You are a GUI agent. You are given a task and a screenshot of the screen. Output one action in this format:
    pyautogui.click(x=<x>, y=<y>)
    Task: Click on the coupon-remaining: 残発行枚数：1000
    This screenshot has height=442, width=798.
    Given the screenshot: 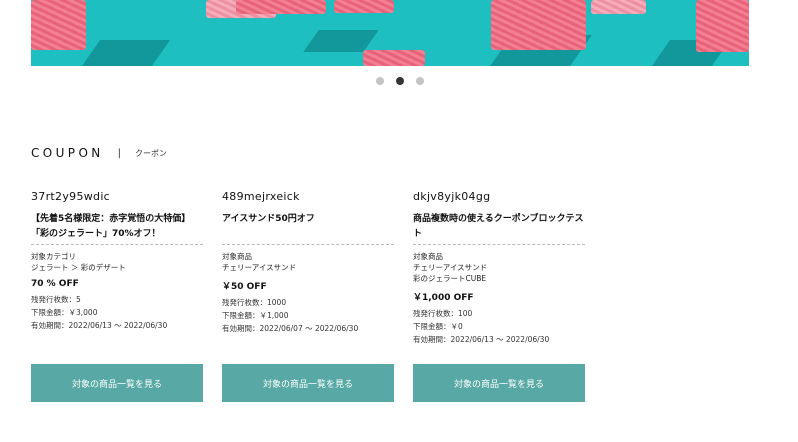 What is the action you would take?
    pyautogui.click(x=254, y=302)
    